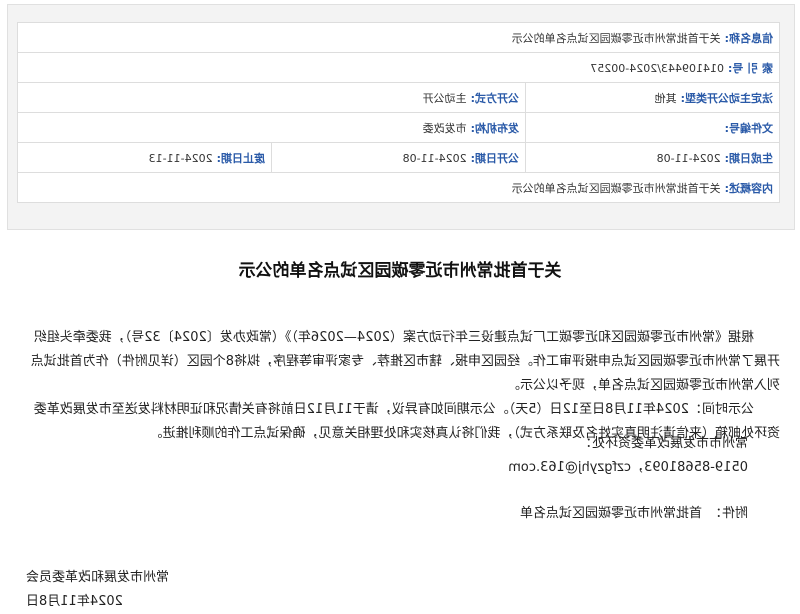  What do you see at coordinates (494, 128) in the screenshot?
I see `issuer-label: 发布机构:` at bounding box center [494, 128].